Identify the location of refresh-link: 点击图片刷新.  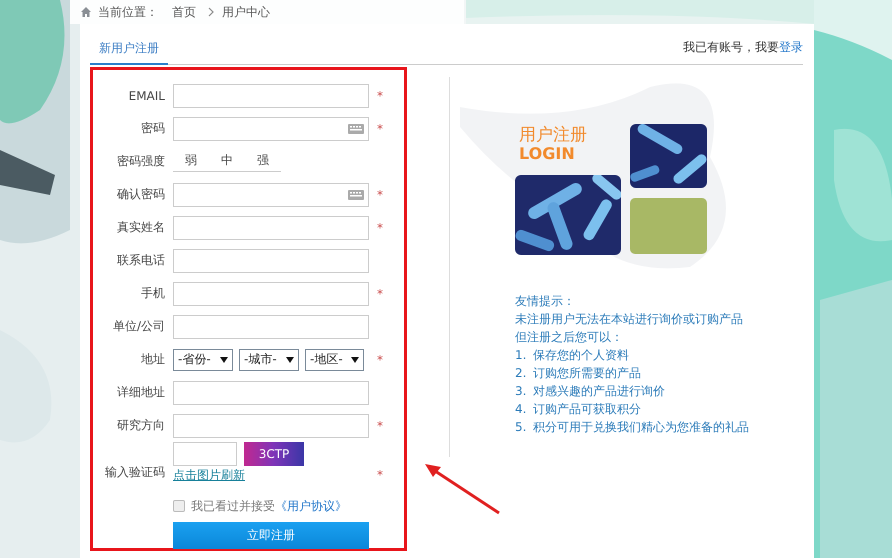
(271, 475).